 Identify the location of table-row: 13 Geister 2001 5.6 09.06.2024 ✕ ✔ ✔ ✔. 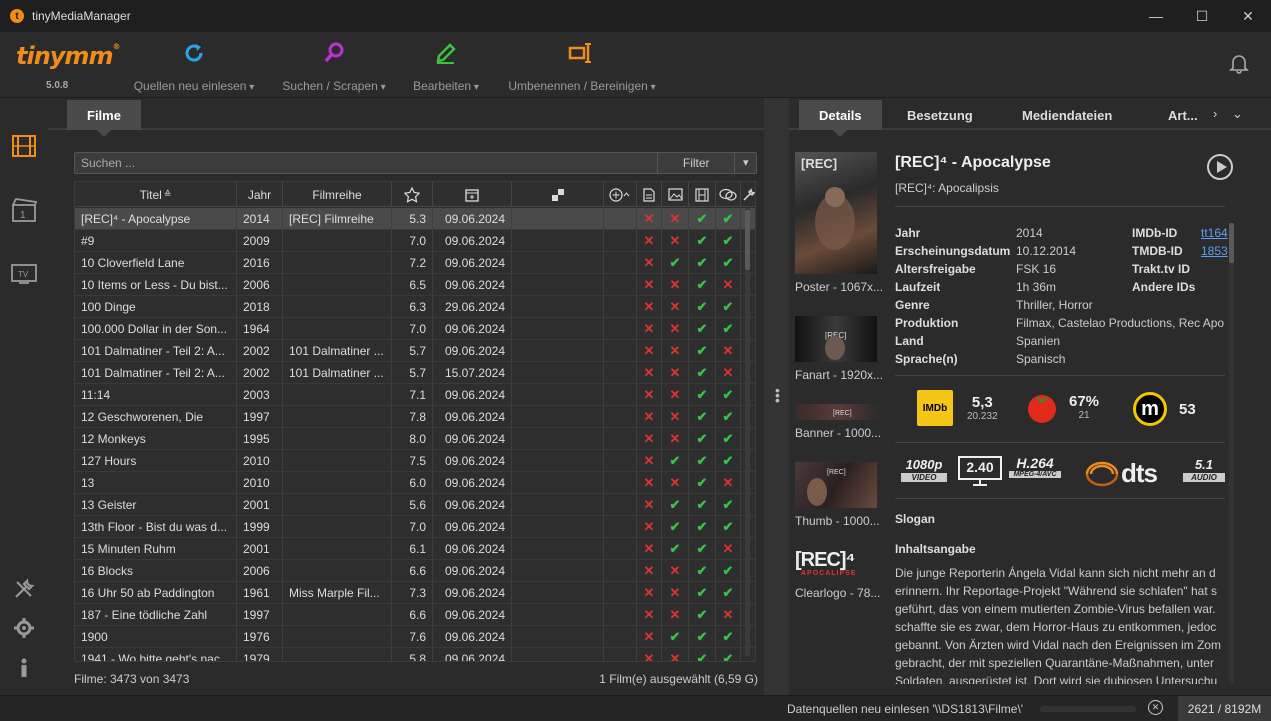
(415, 505).